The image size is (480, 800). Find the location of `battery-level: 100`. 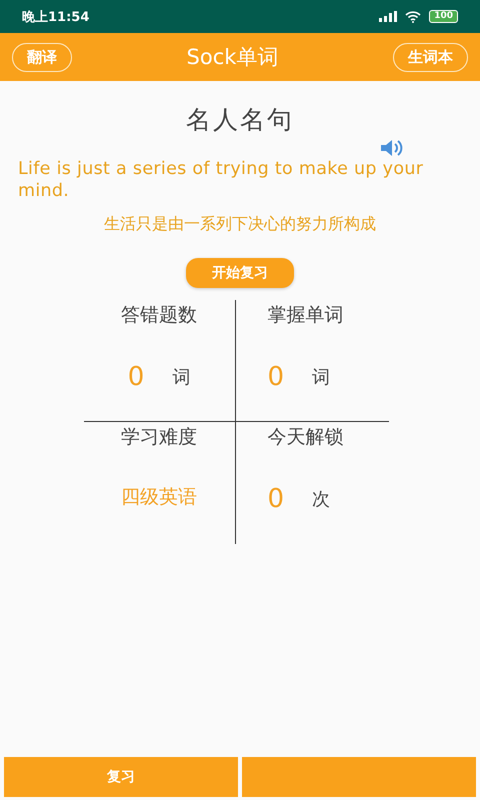

battery-level: 100 is located at coordinates (443, 16).